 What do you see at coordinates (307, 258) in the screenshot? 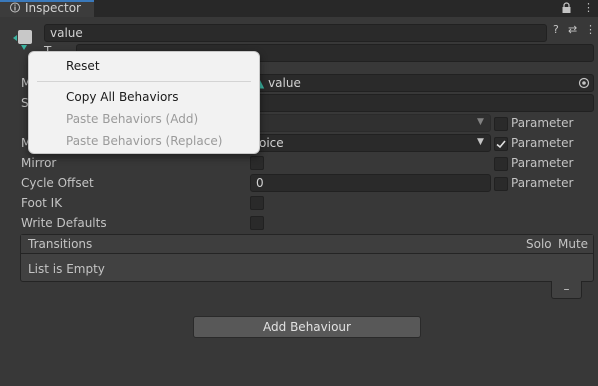
I see `transitions-list: Transitions Solo Mute List is Empty` at bounding box center [307, 258].